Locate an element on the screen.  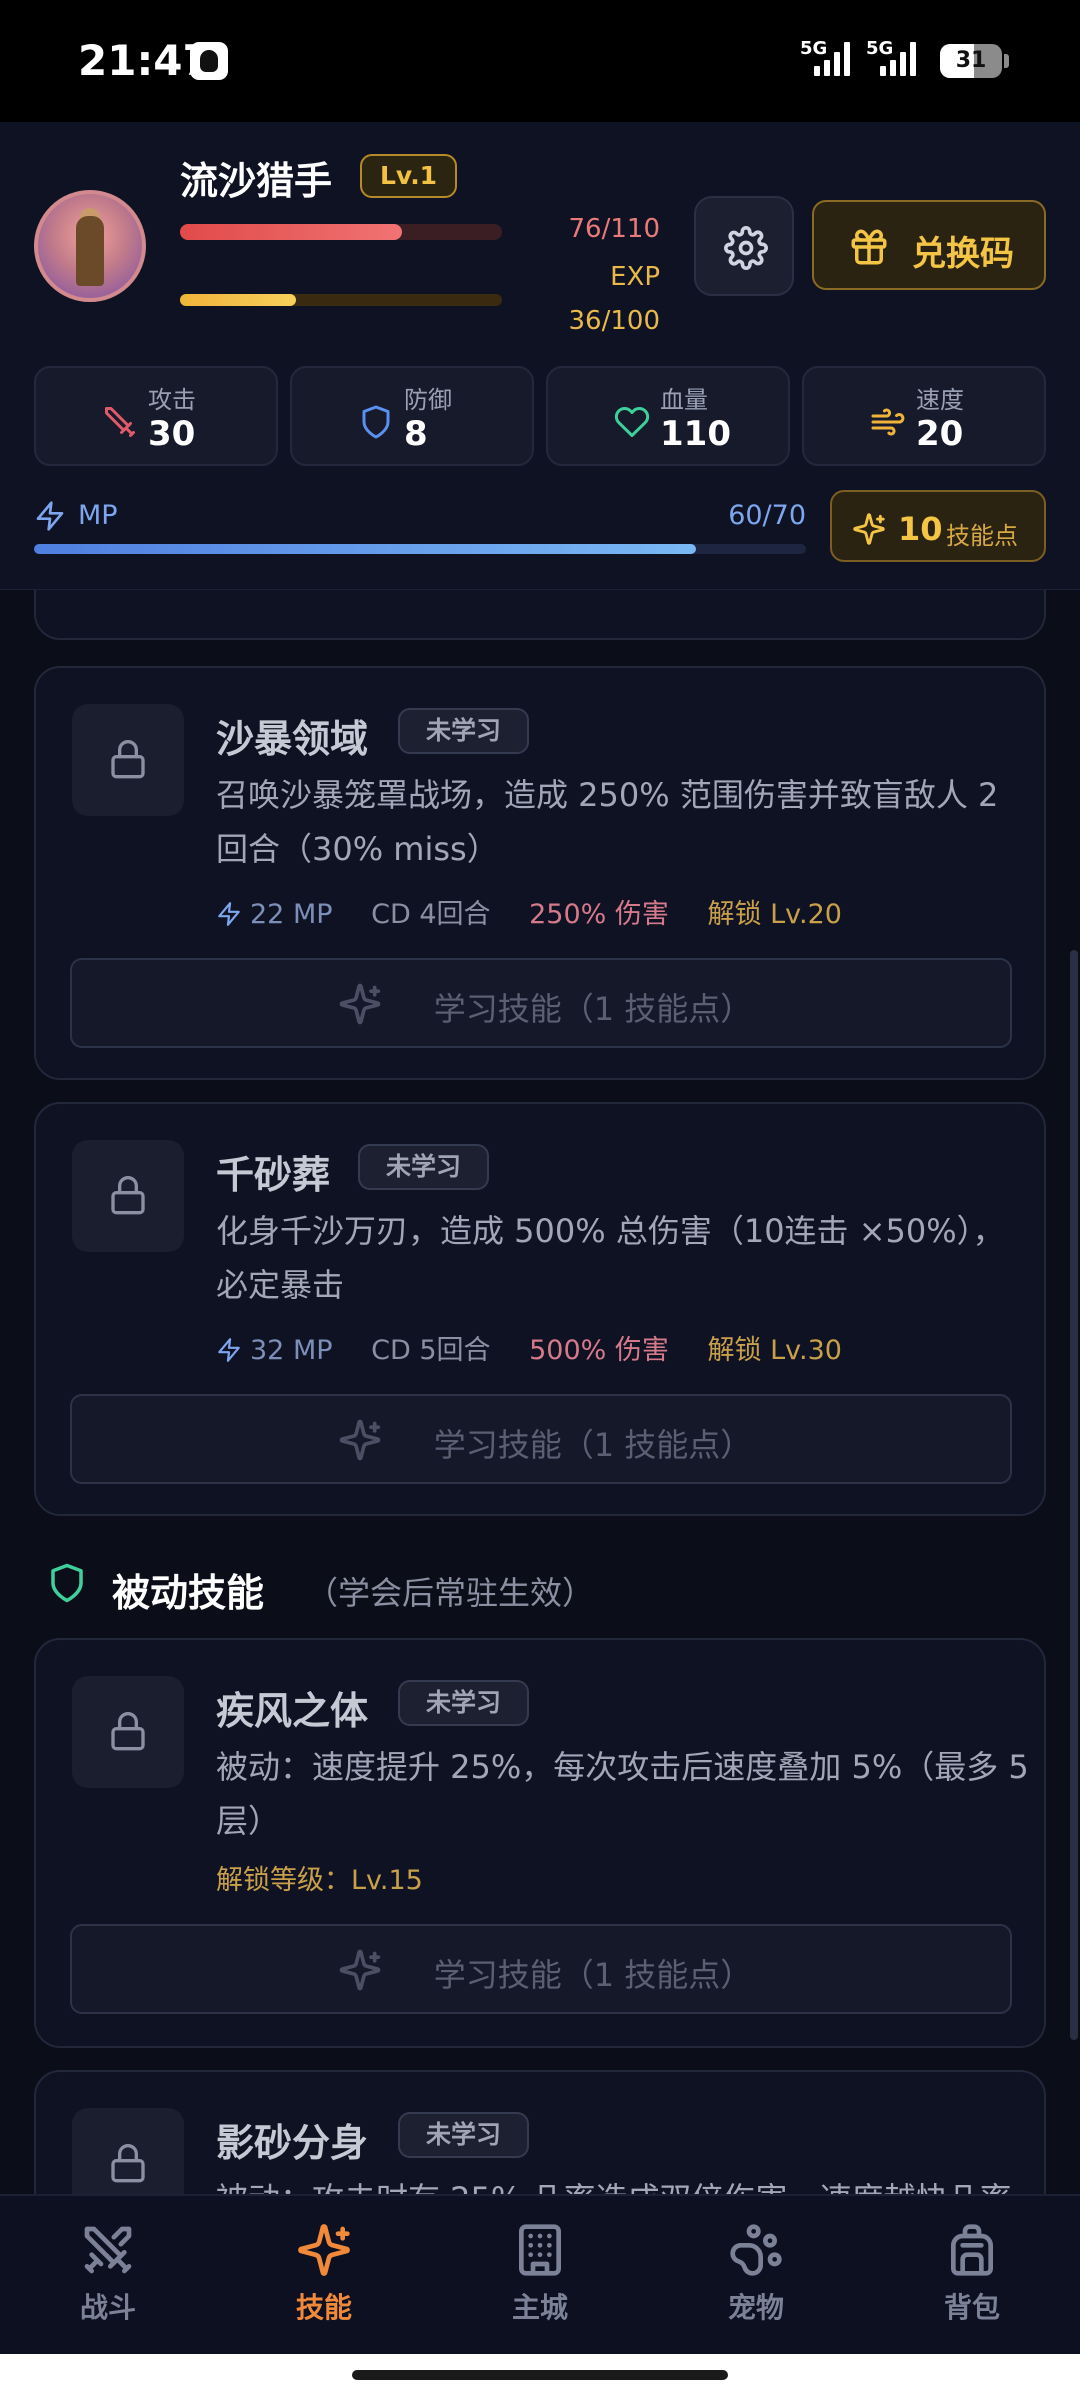
skill-description: 被动：攻击时有 25% 几率造成双倍伤害，速度越快几率越高 is located at coordinates (626, 2183).